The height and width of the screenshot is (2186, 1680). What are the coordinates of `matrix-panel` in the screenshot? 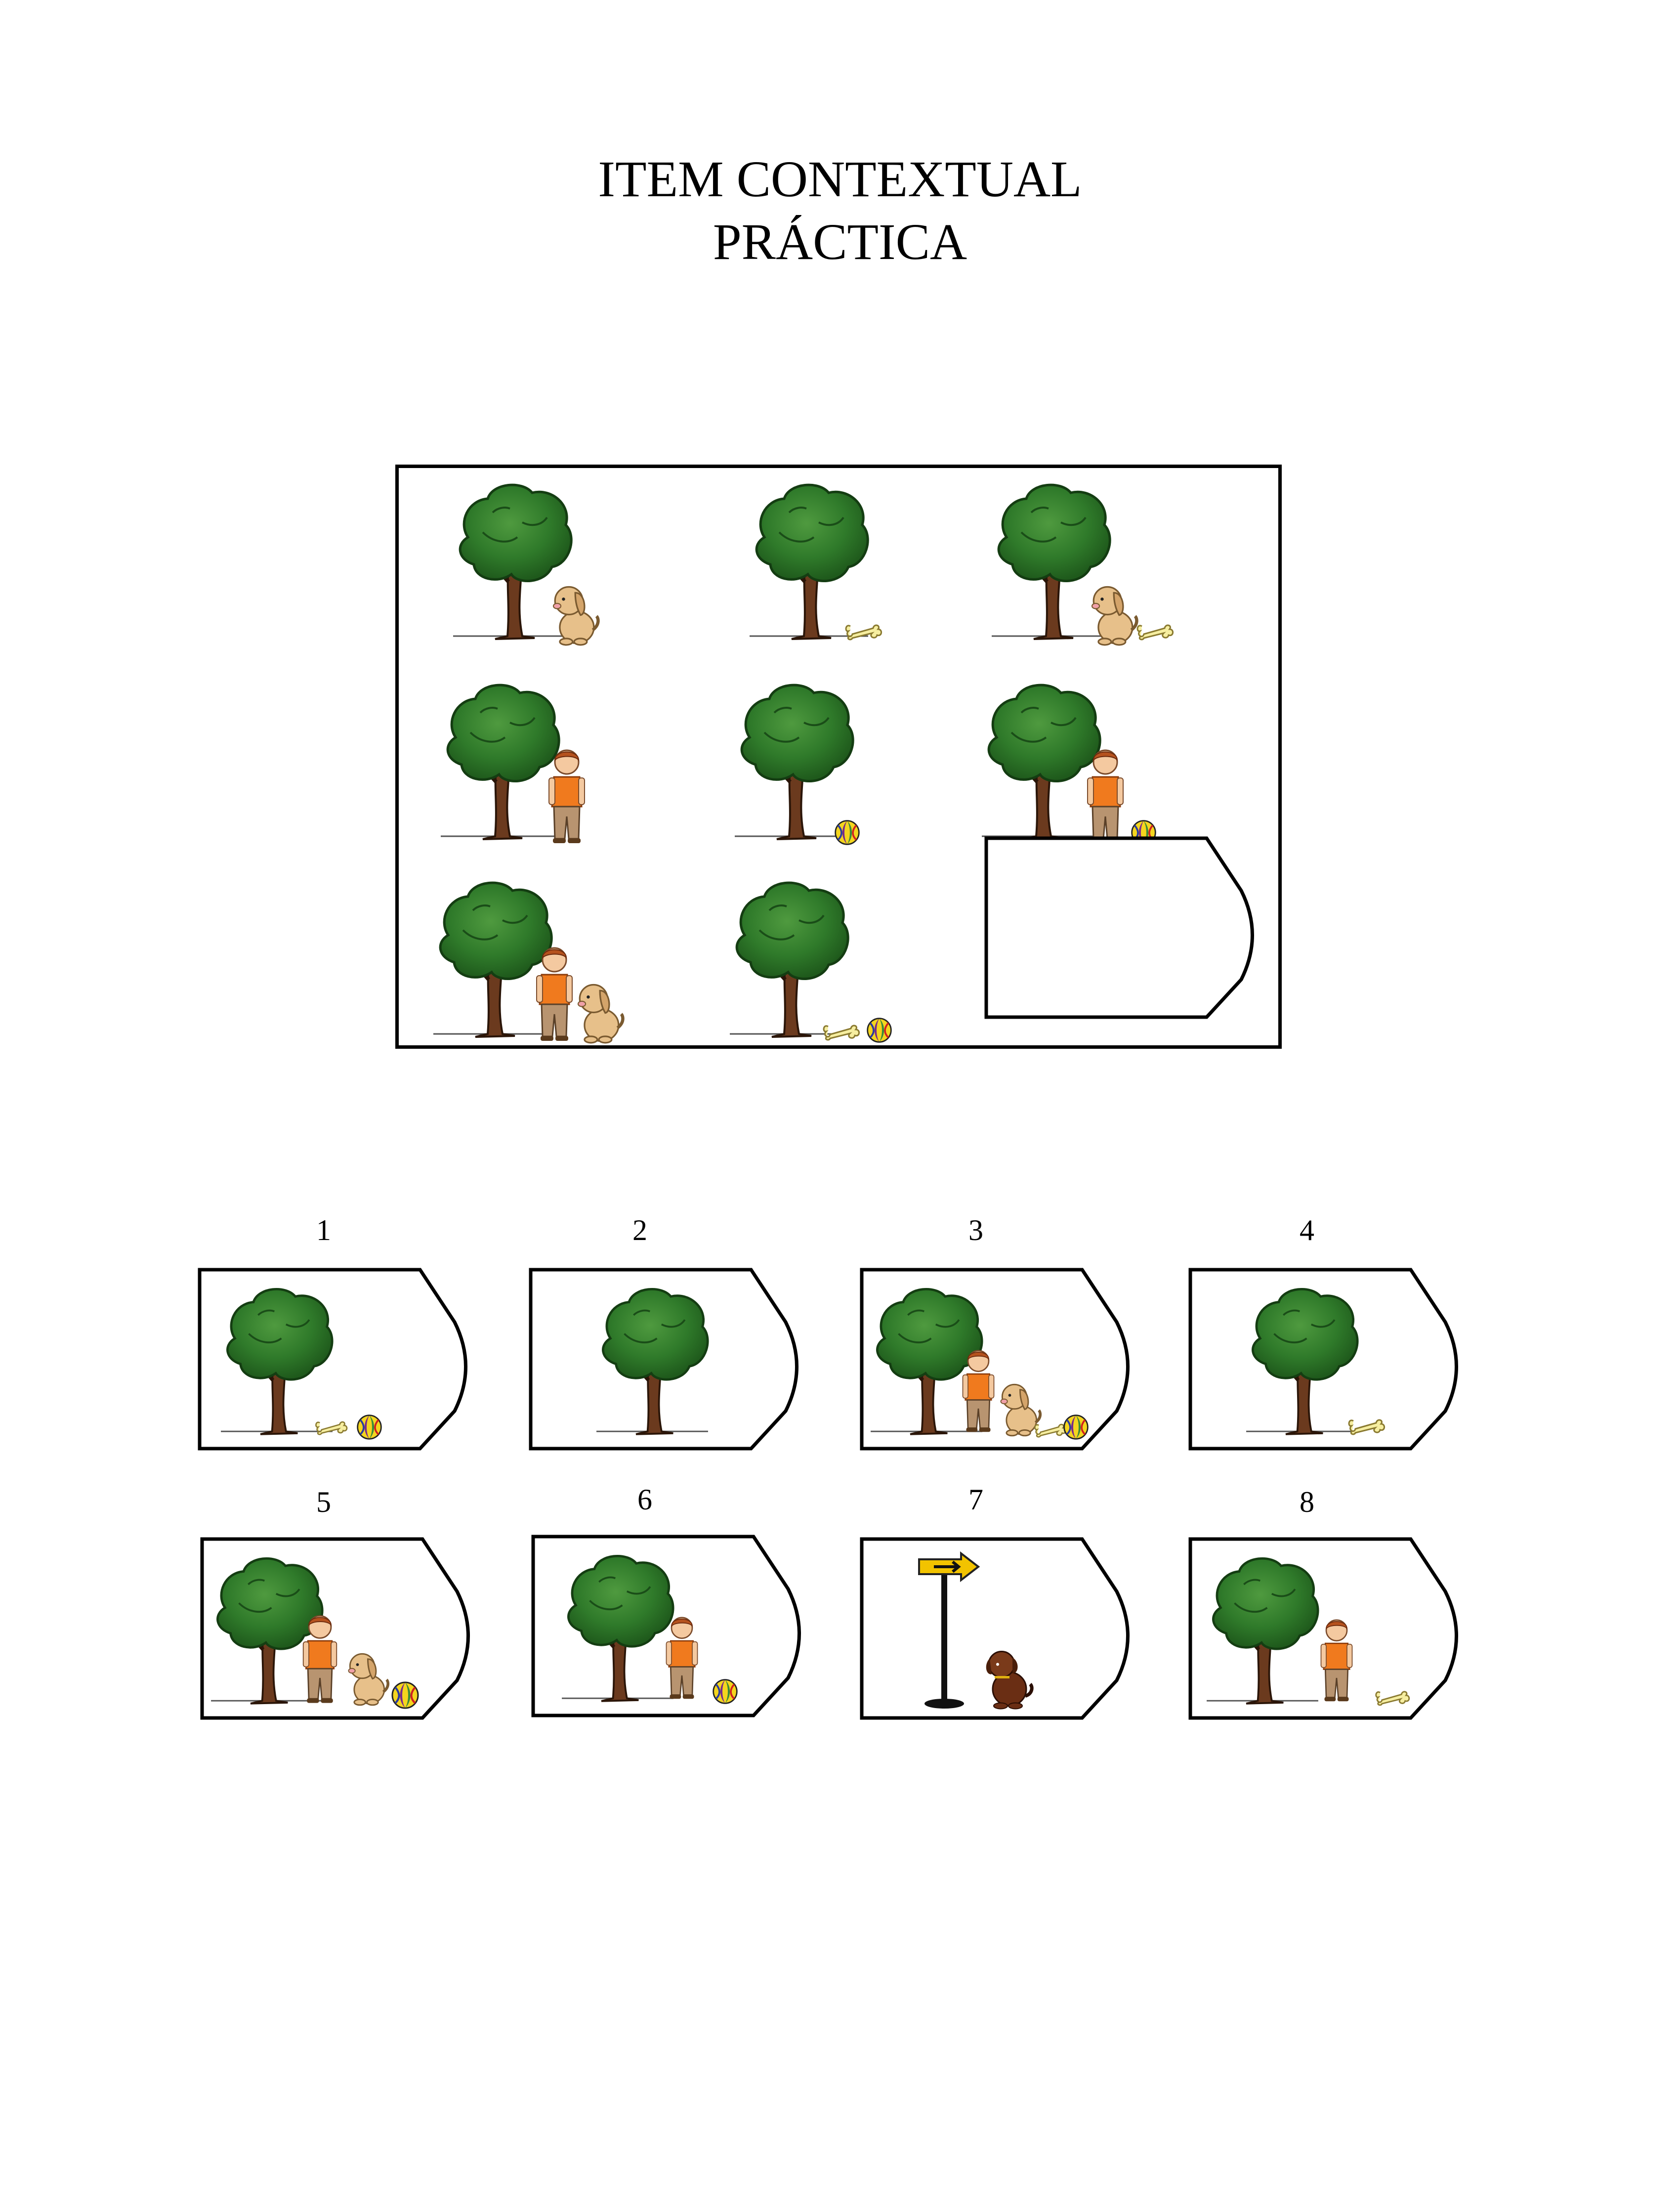 It's located at (838, 757).